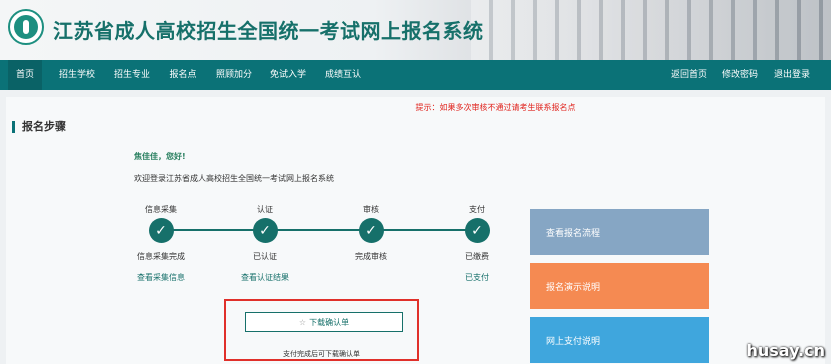 This screenshot has width=831, height=364. I want to click on step-payment: 支付 ✓ 已缴费 已支付, so click(477, 243).